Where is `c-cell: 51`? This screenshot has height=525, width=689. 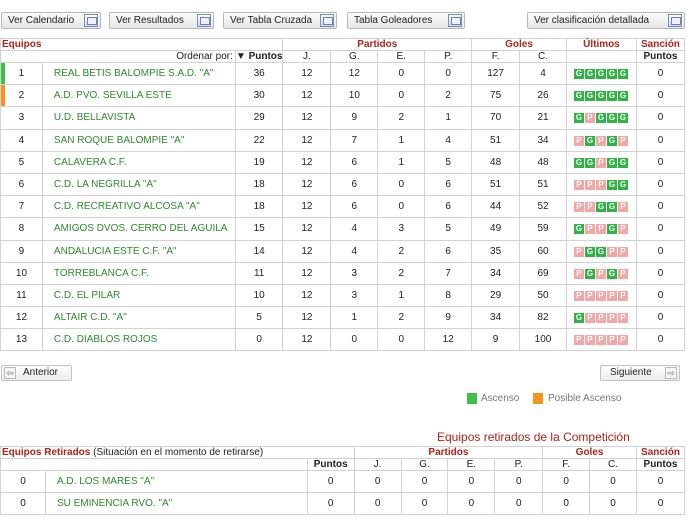 c-cell: 51 is located at coordinates (543, 184).